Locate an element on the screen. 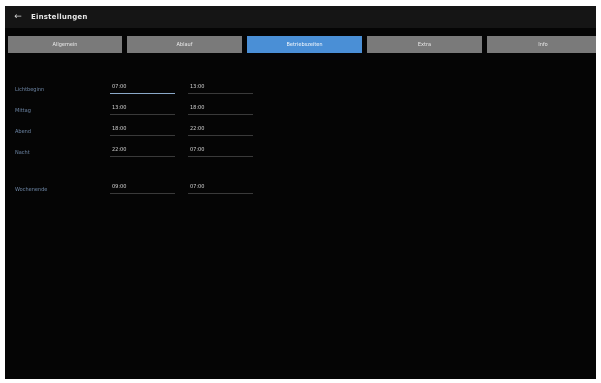  row-label: Abend is located at coordinates (23, 132).